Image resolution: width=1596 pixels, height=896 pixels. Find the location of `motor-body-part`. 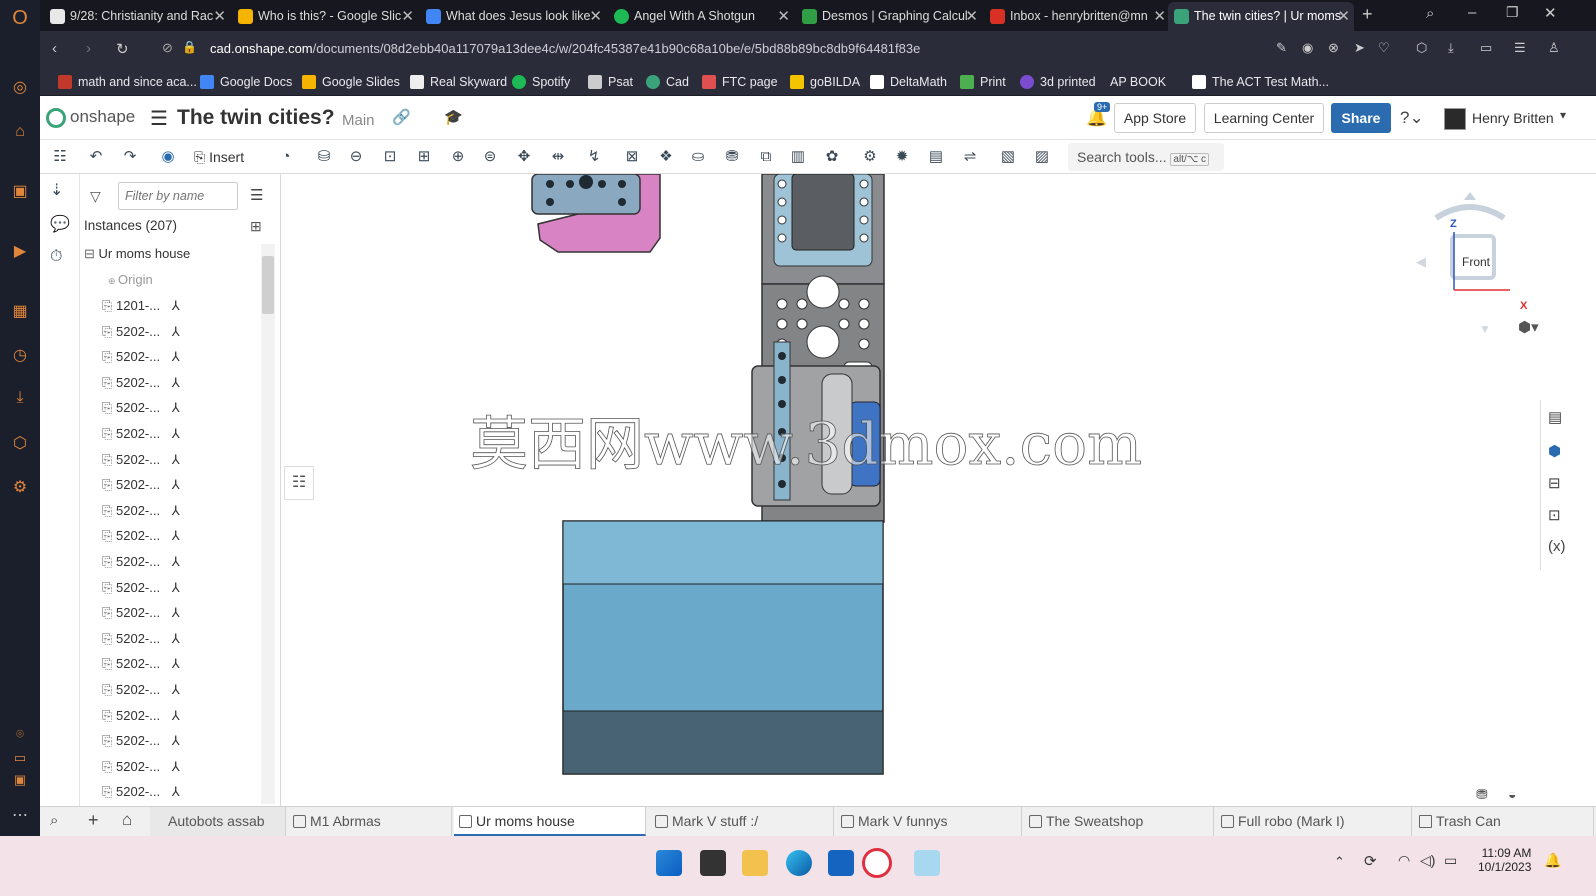

motor-body-part is located at coordinates (823, 212).